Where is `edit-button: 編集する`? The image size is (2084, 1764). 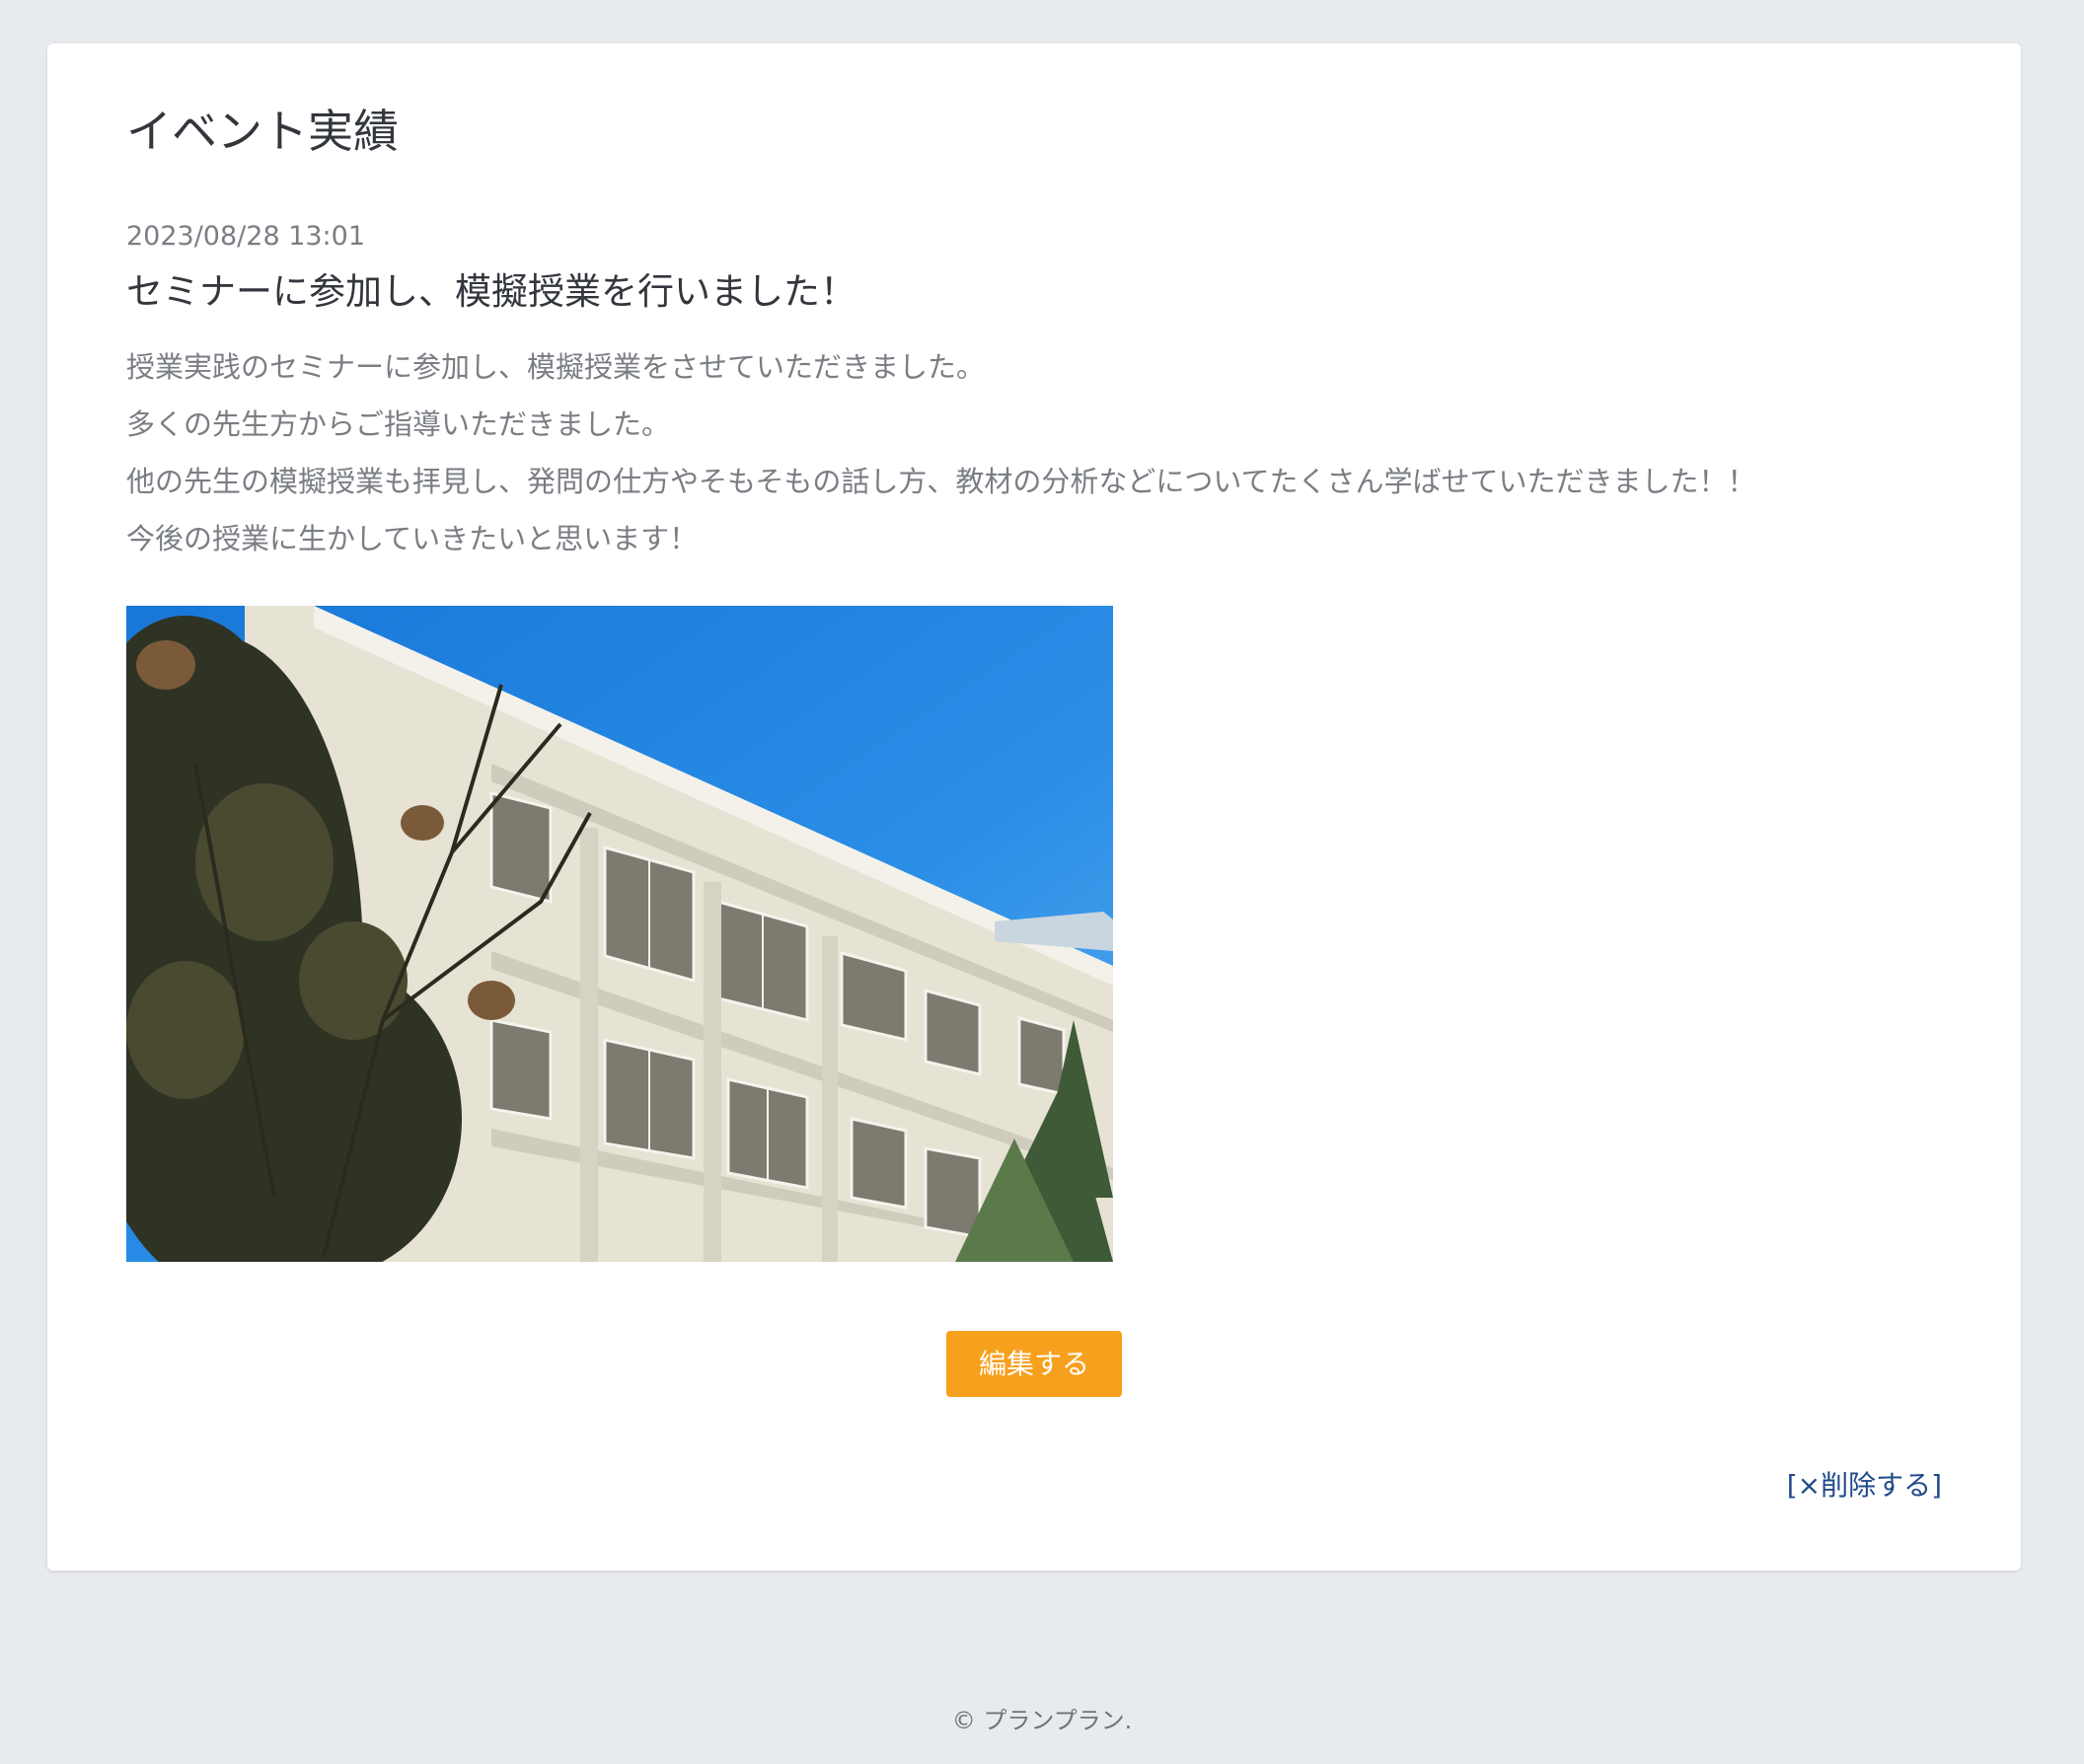 edit-button: 編集する is located at coordinates (1034, 1364).